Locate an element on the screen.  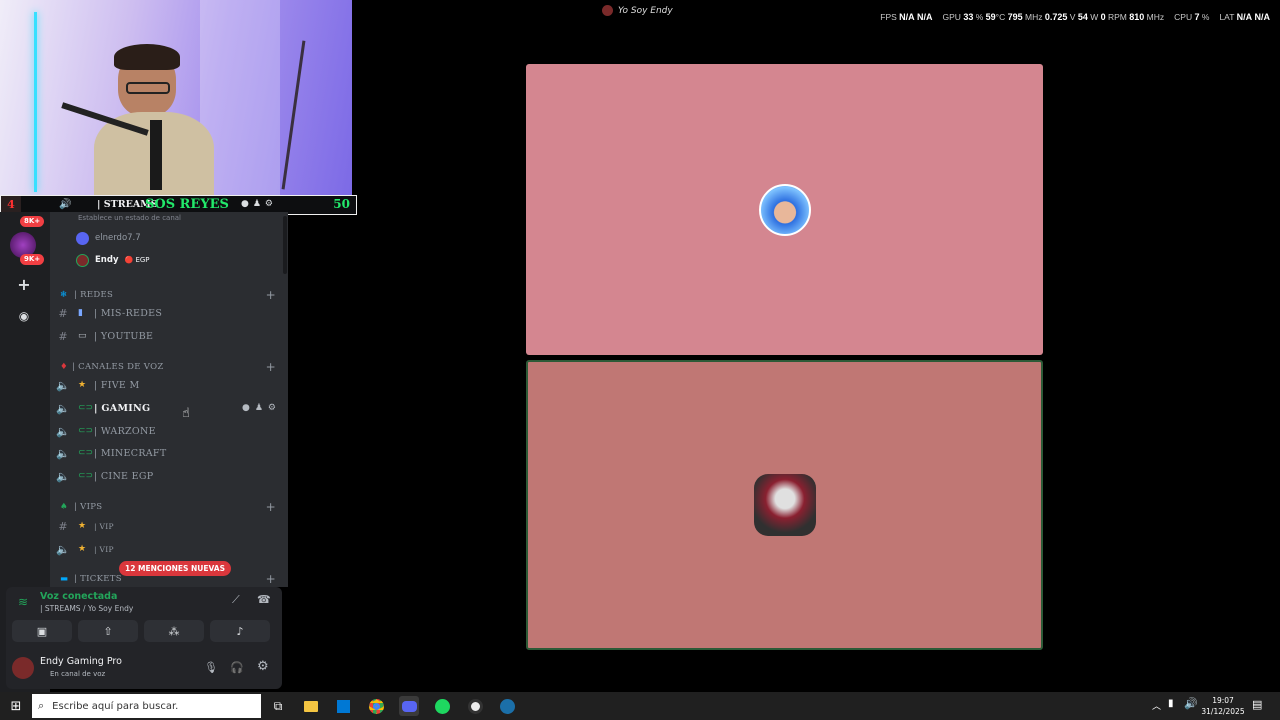
channel-actions: ● ♟ ⚙ is located at coordinates (259, 408).